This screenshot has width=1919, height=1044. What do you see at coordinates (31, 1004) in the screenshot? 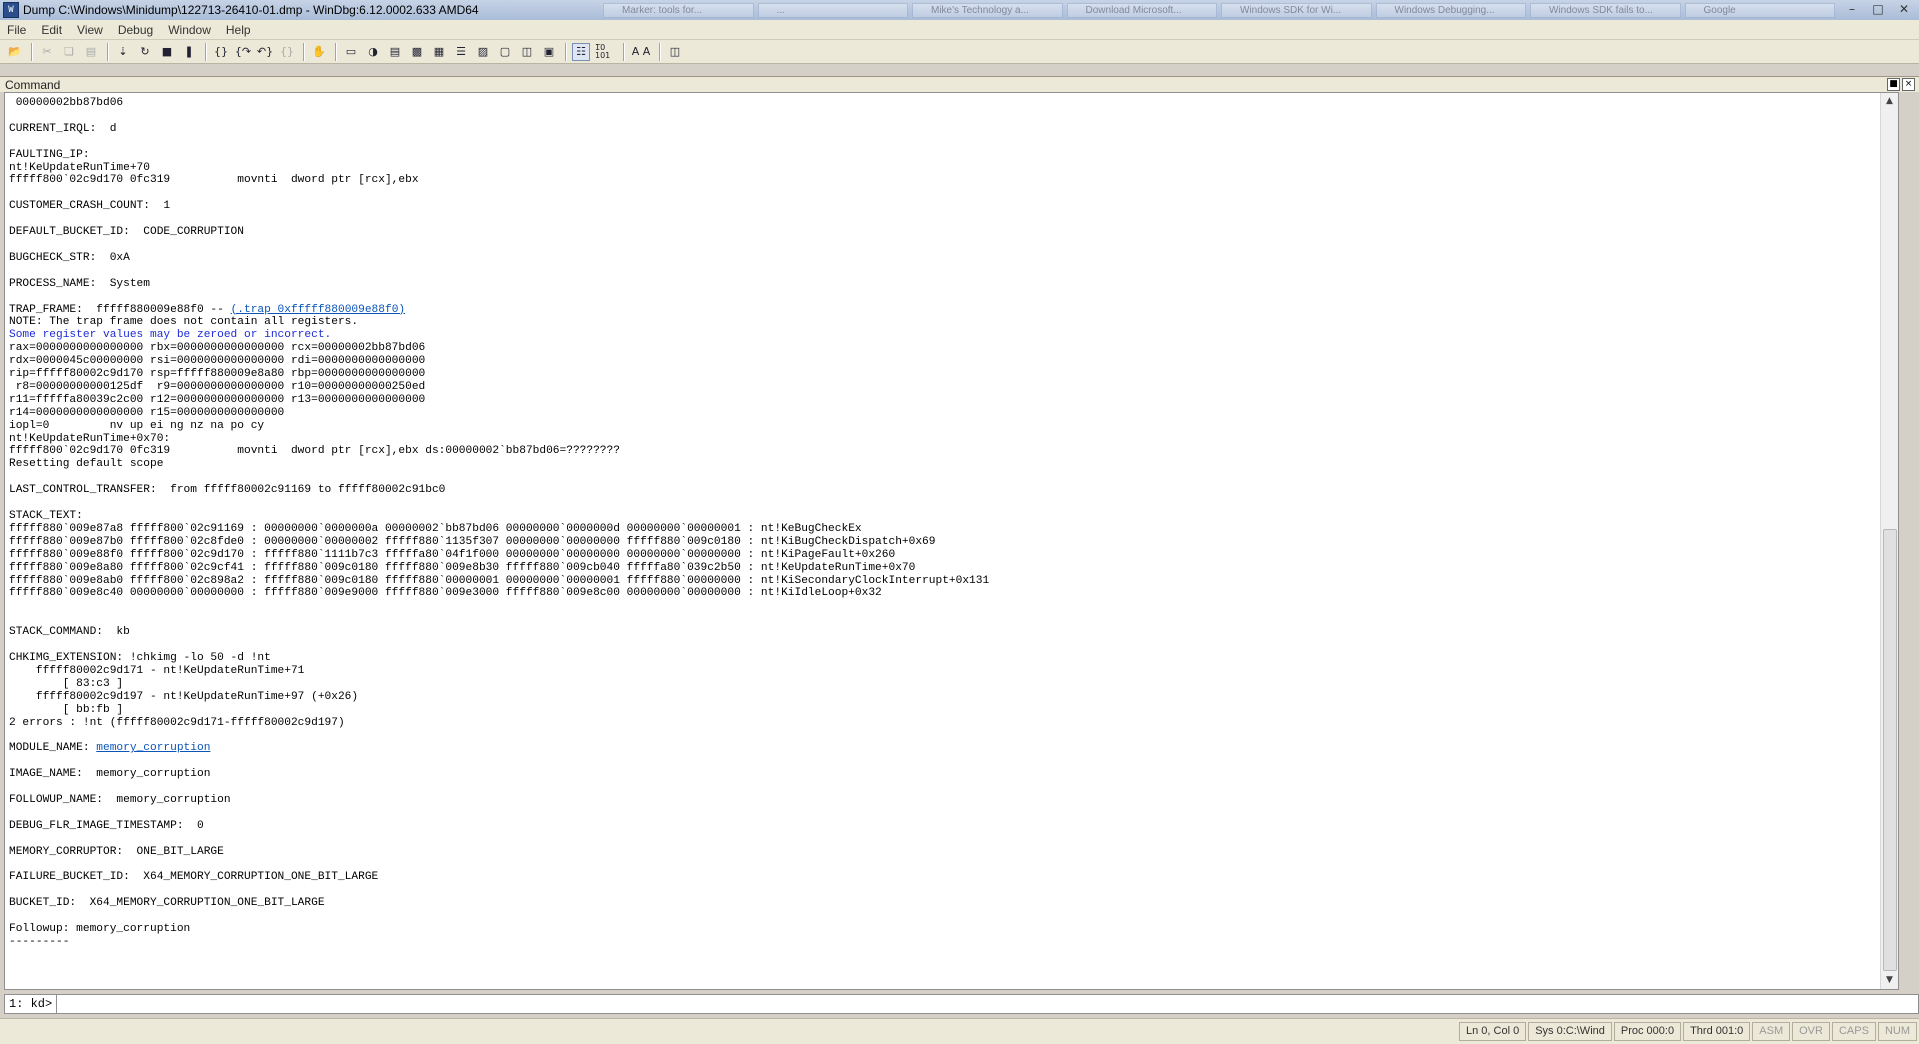
I see `prompt-label: 1: kd>` at bounding box center [31, 1004].